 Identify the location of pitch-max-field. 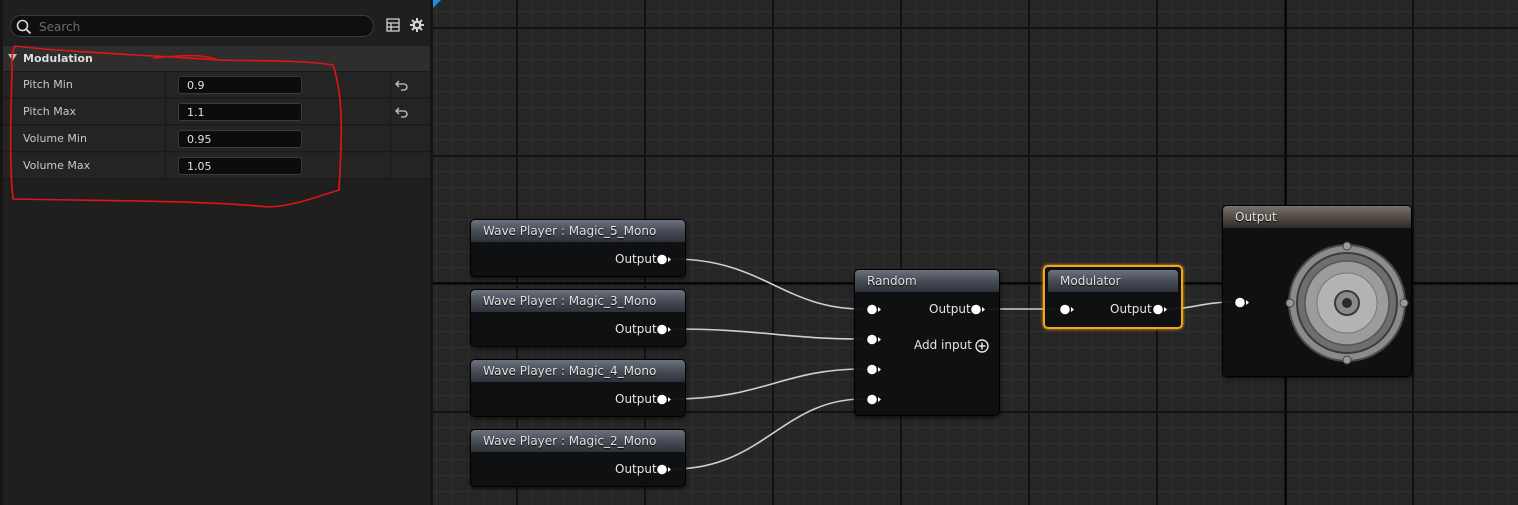
(240, 112).